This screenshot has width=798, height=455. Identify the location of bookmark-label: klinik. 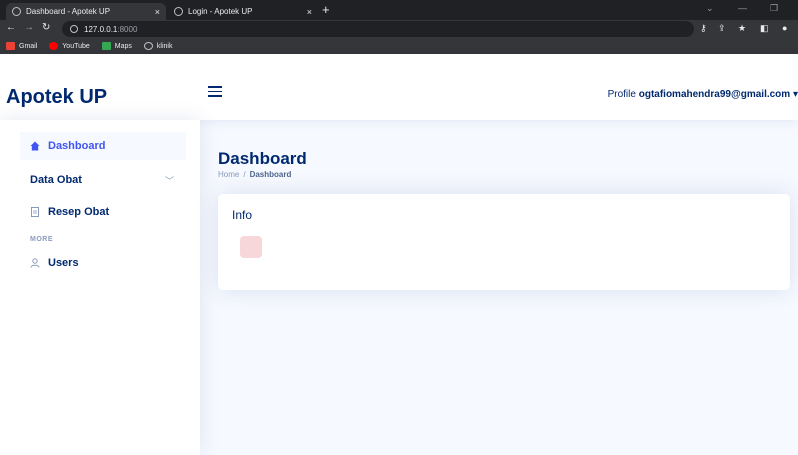
(164, 46).